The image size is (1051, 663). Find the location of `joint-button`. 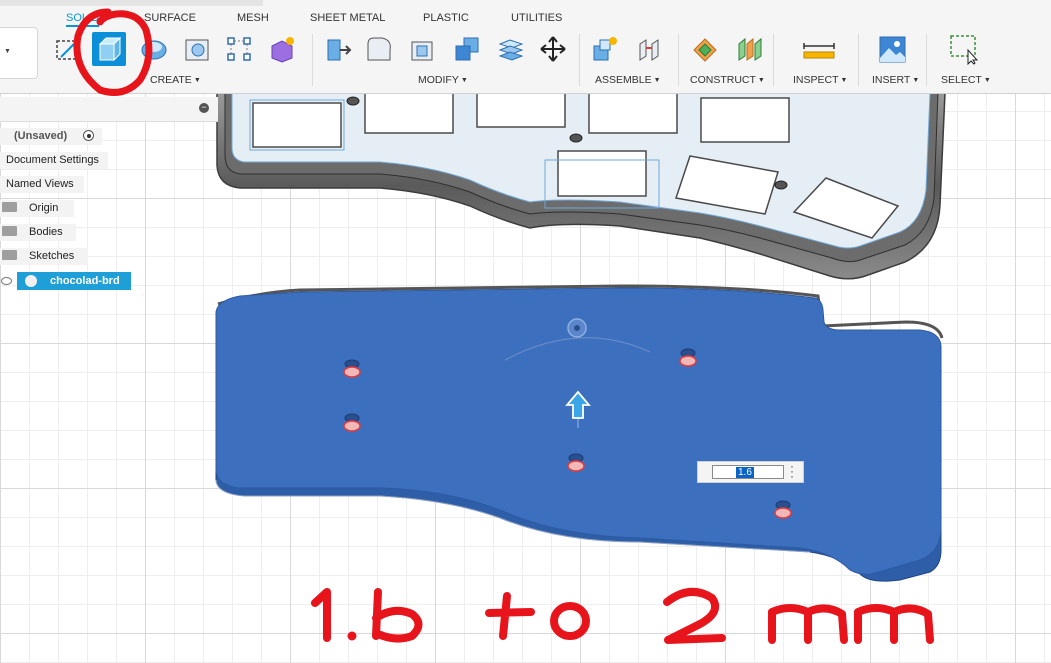

joint-button is located at coordinates (649, 49).